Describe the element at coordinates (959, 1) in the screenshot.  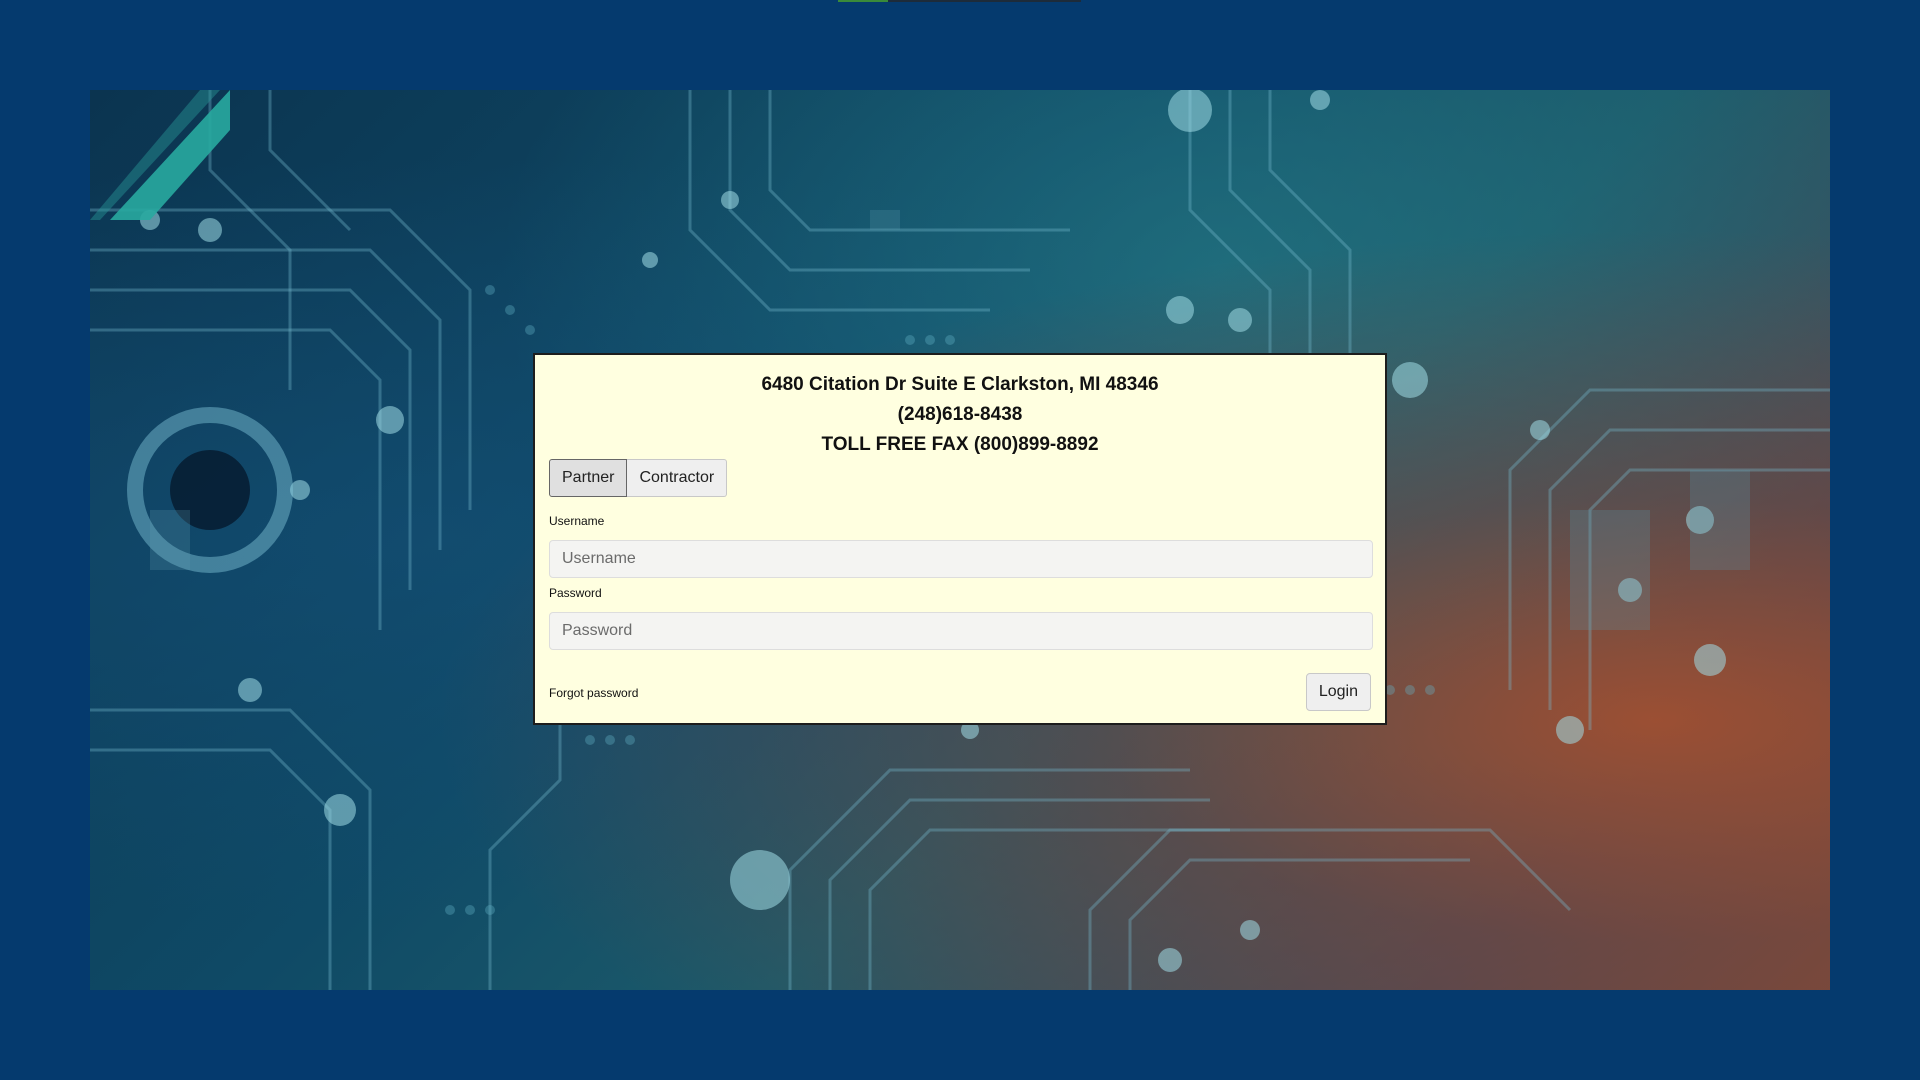
I see `top-strip-bar` at that location.